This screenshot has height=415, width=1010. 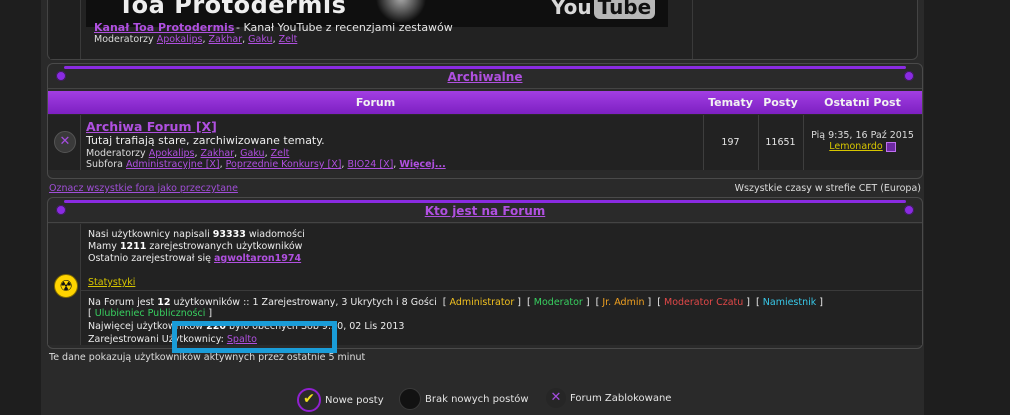 I want to click on role-namiestnik: Namiestnik, so click(x=789, y=302).